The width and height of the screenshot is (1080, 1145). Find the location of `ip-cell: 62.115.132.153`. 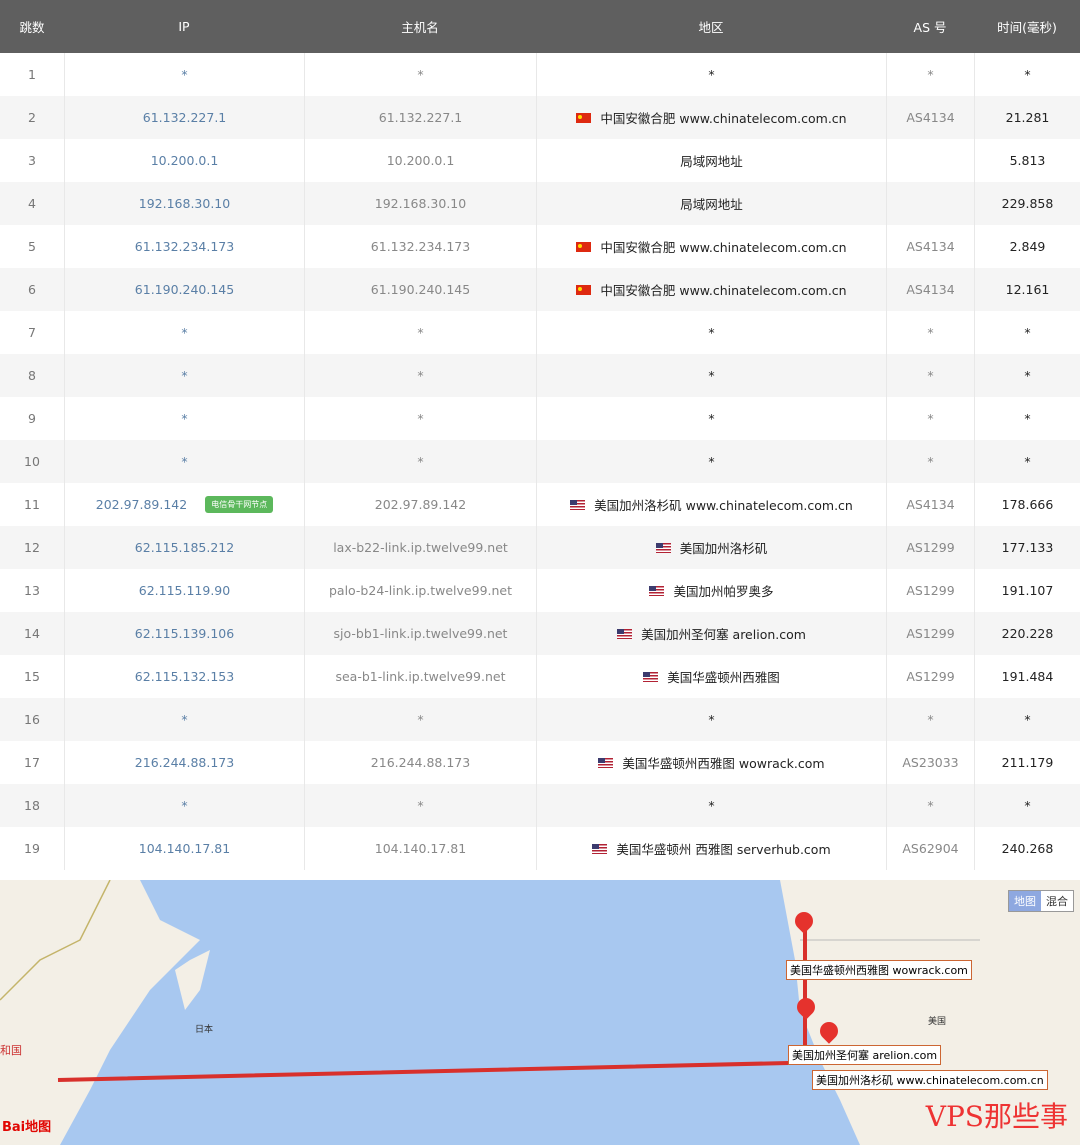

ip-cell: 62.115.132.153 is located at coordinates (184, 676).